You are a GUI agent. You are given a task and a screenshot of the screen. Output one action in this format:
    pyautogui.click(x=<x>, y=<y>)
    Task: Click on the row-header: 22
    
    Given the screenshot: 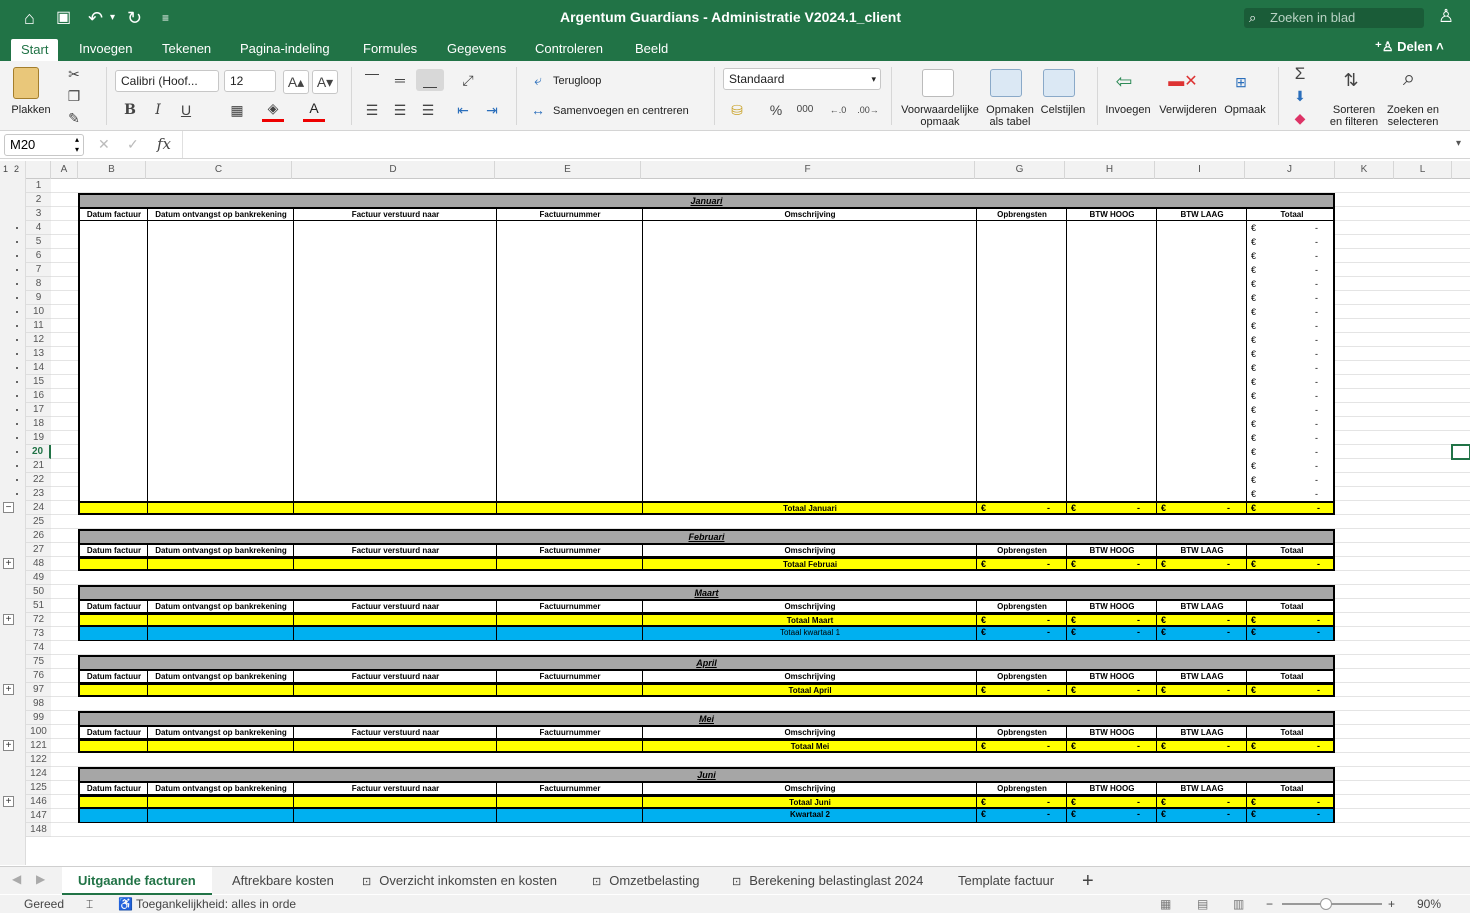 What is the action you would take?
    pyautogui.click(x=38, y=480)
    